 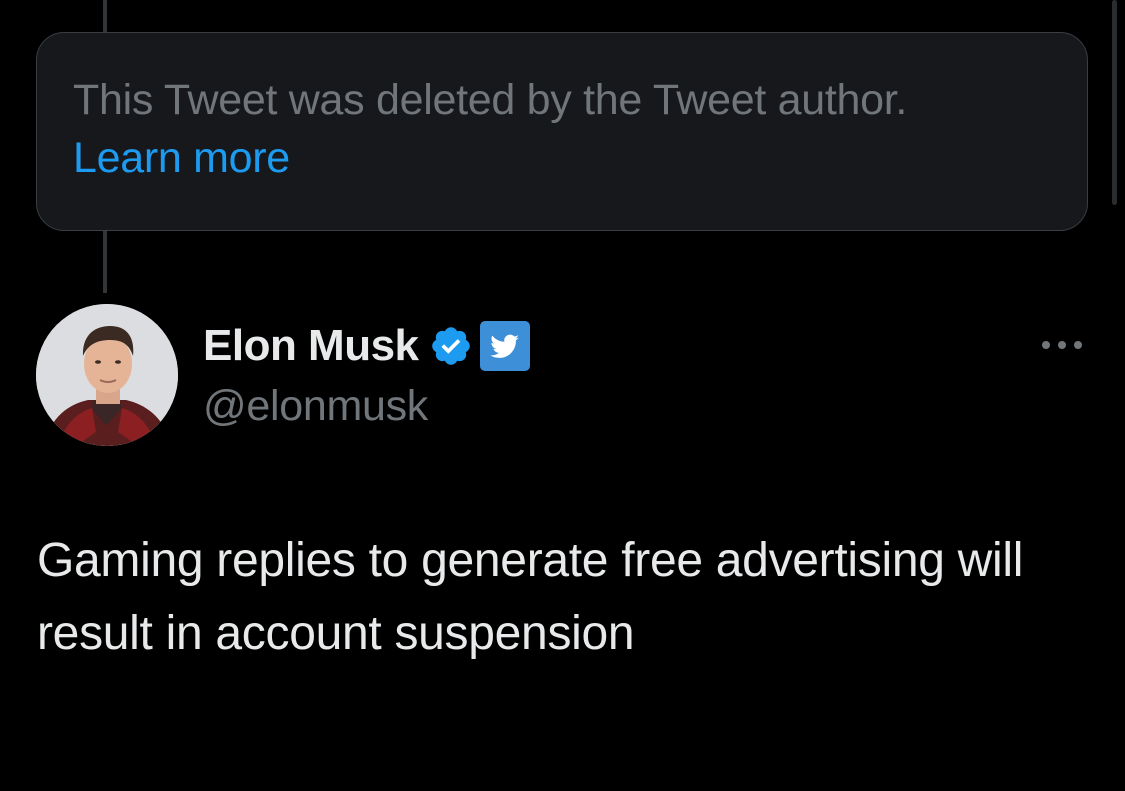 What do you see at coordinates (105, 262) in the screenshot?
I see `thread-connector-middle` at bounding box center [105, 262].